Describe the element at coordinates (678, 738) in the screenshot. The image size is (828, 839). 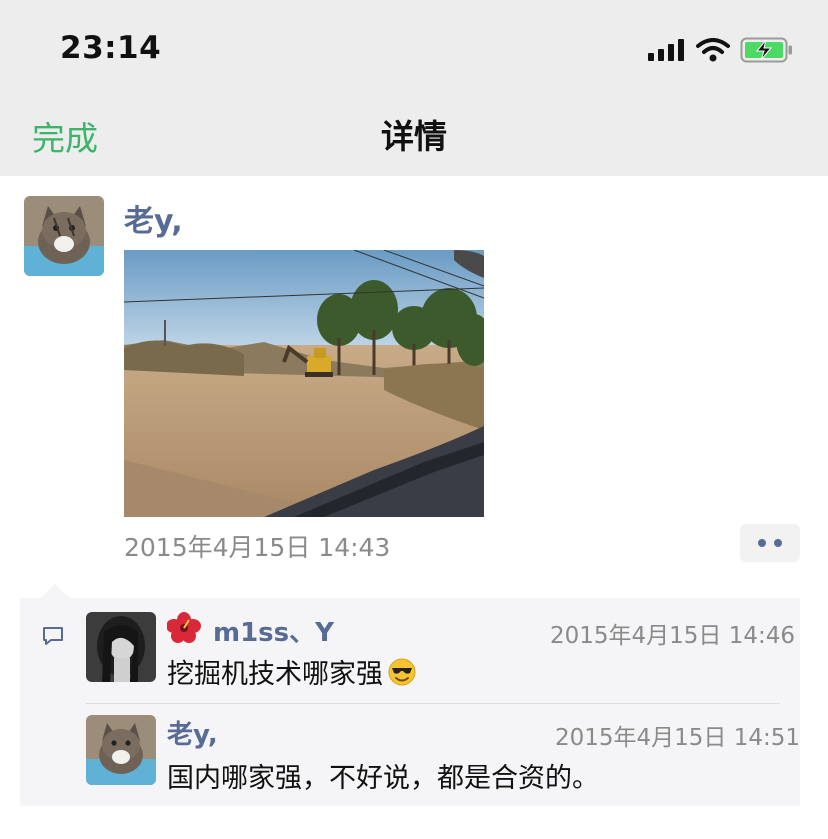
I see `comment-timestamp: 2015年4月15日 14:51` at that location.